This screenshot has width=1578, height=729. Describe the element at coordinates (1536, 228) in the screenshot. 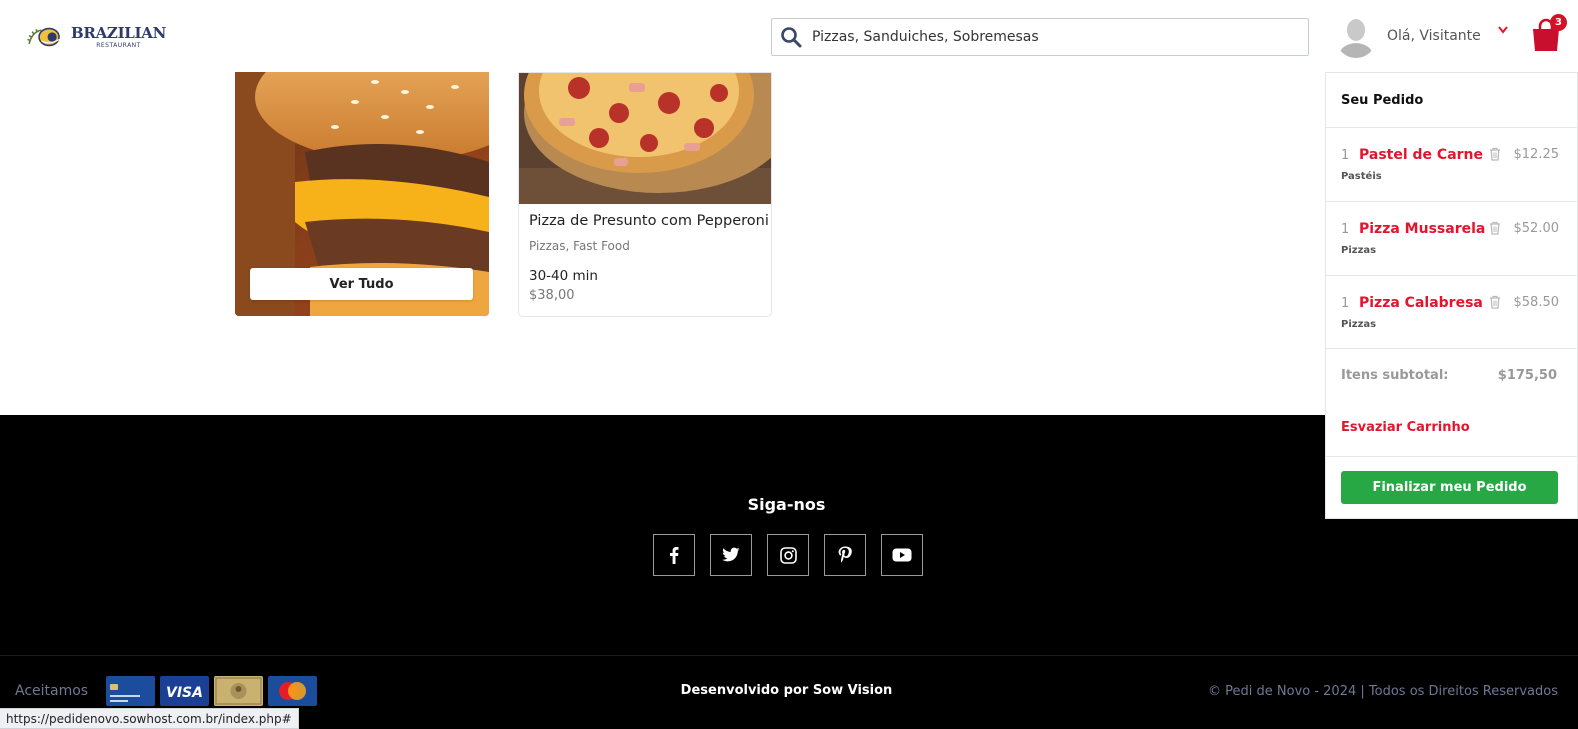

I see `item-price: $52.00` at that location.